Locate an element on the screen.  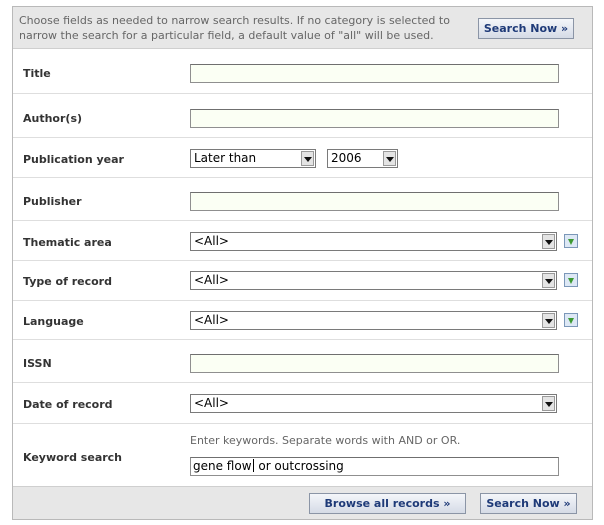
title-input is located at coordinates (374, 73).